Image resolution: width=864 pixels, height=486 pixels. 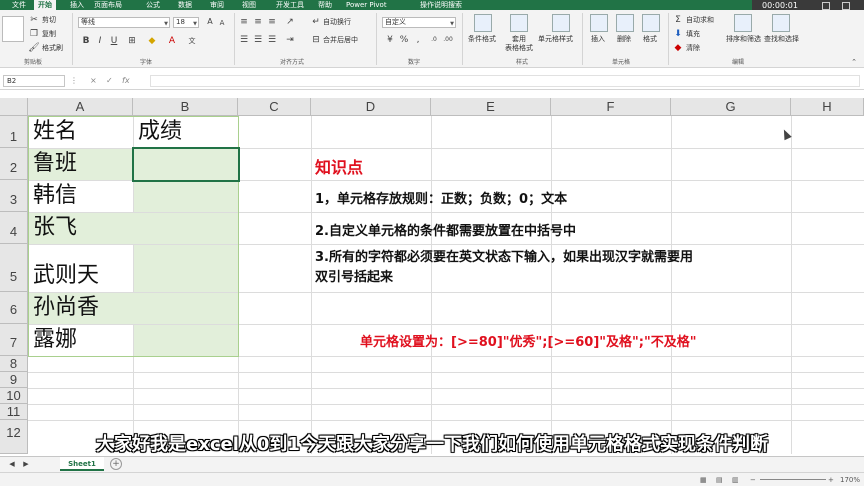 I want to click on cell-a1: 姓名, so click(x=55, y=132).